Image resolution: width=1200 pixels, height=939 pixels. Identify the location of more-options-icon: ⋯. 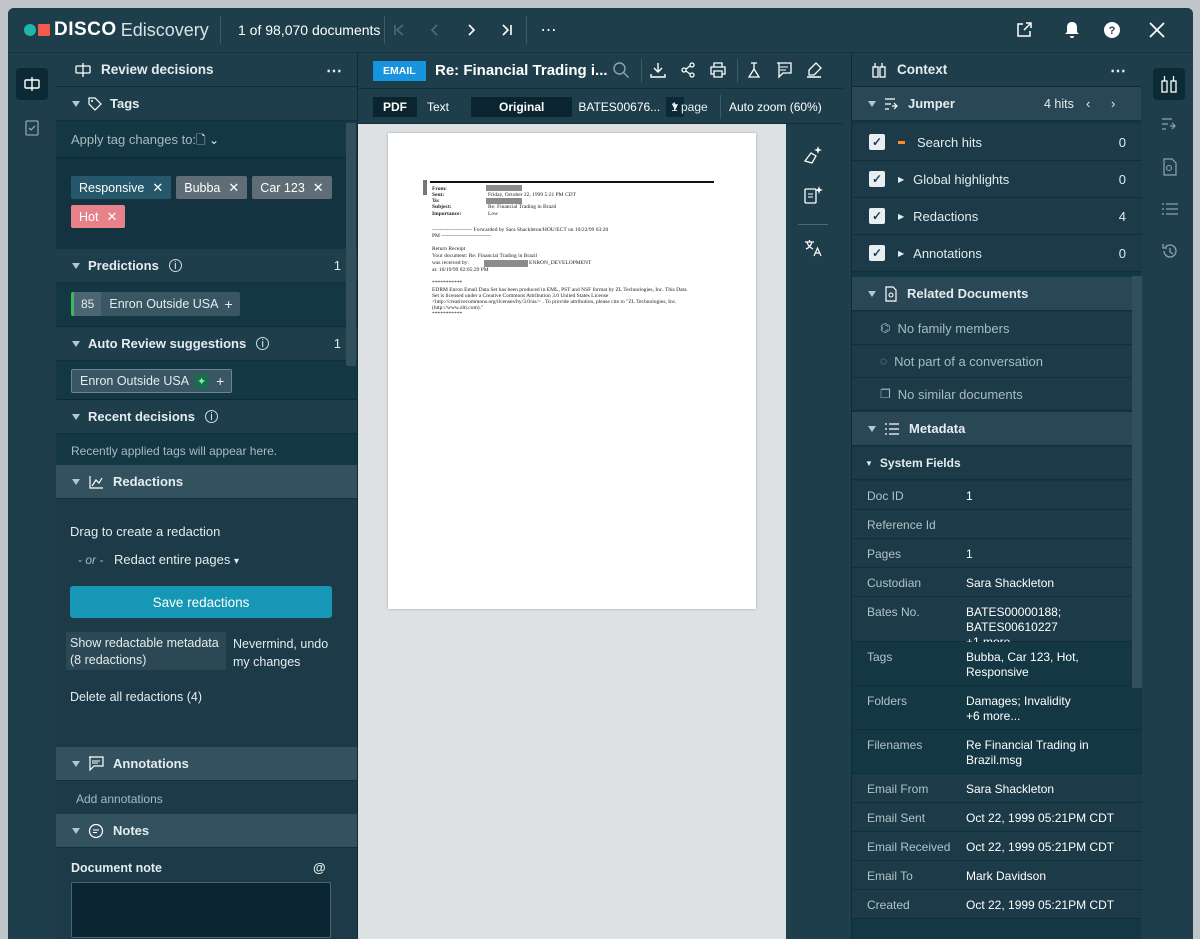
(549, 30).